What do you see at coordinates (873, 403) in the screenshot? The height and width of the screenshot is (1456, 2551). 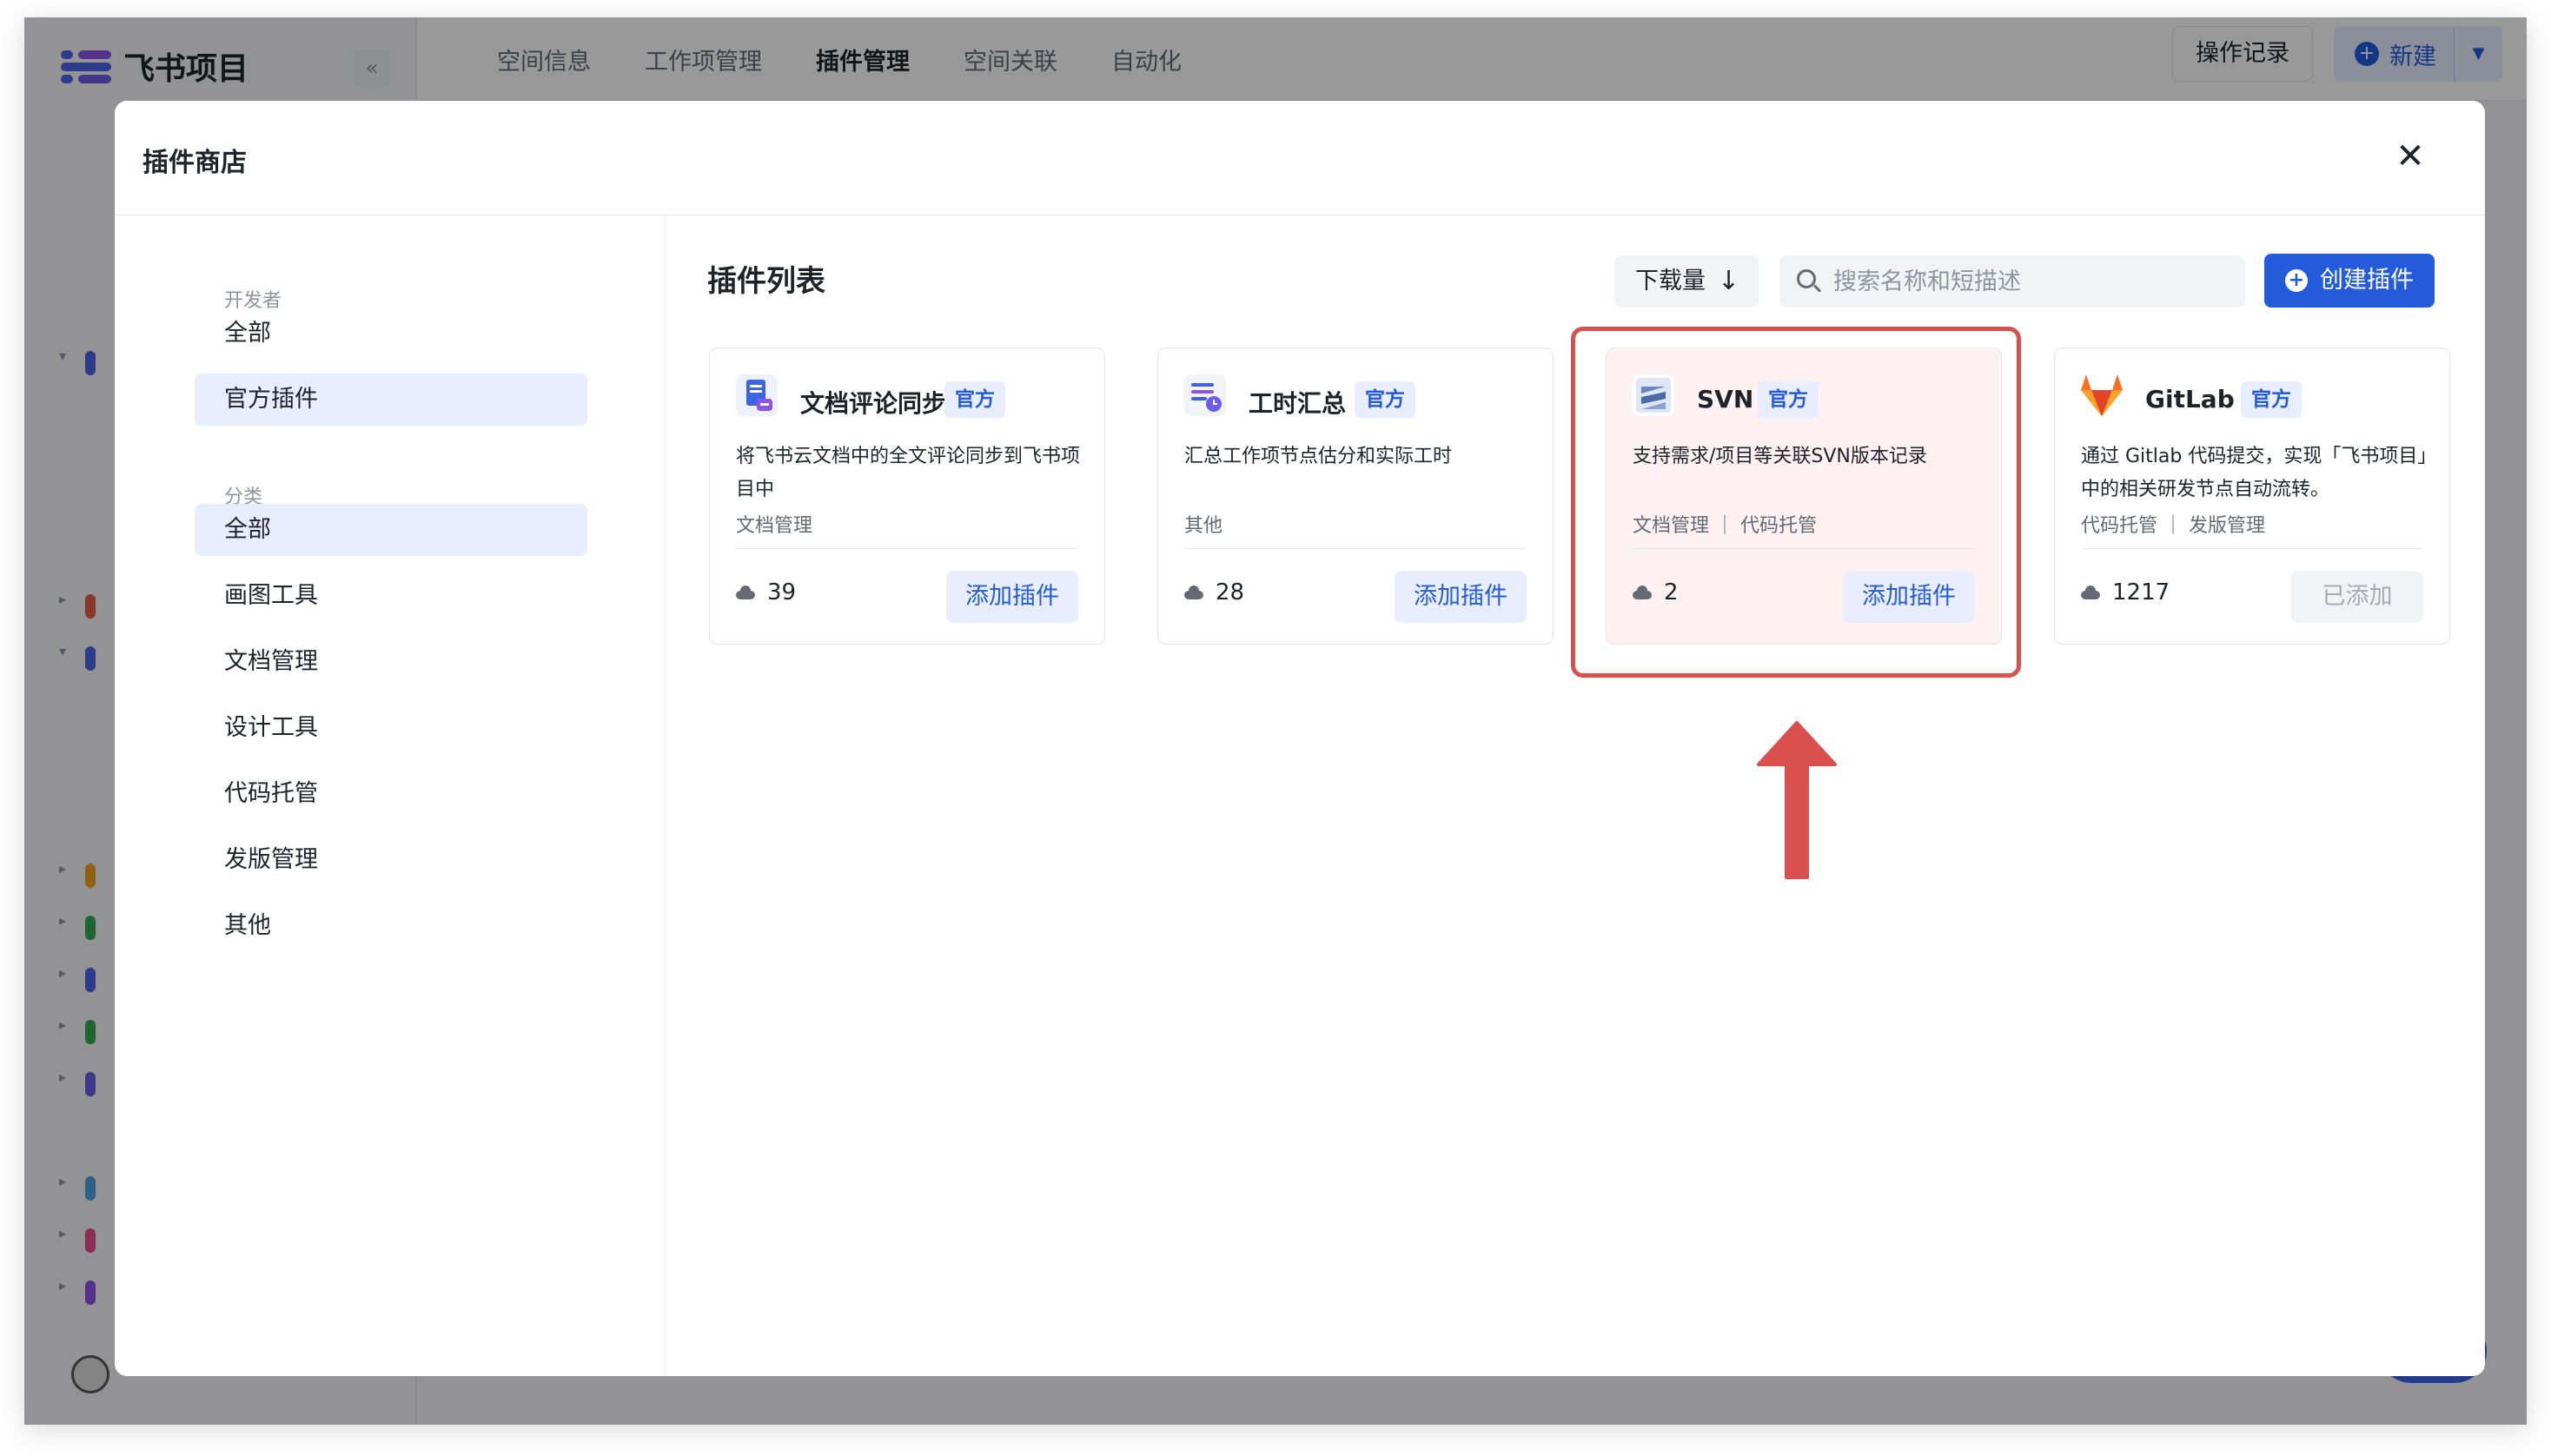 I see `plugin-name: 文档评论同步` at bounding box center [873, 403].